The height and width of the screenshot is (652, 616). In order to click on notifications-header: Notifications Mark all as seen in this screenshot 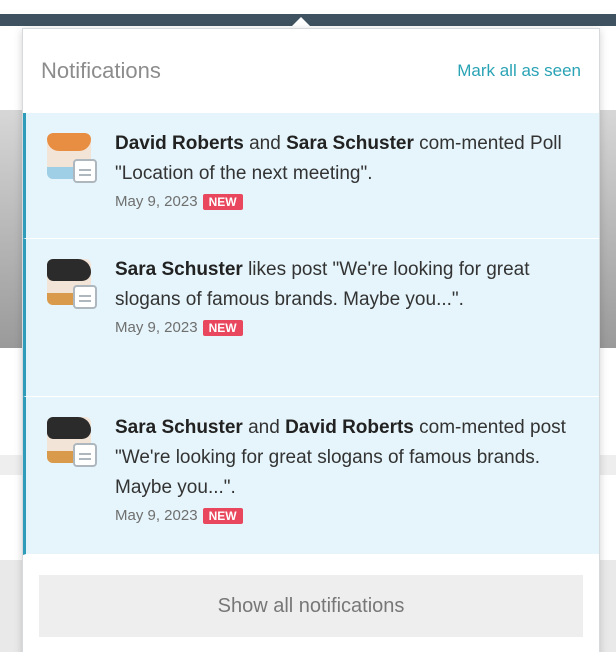, I will do `click(311, 71)`.